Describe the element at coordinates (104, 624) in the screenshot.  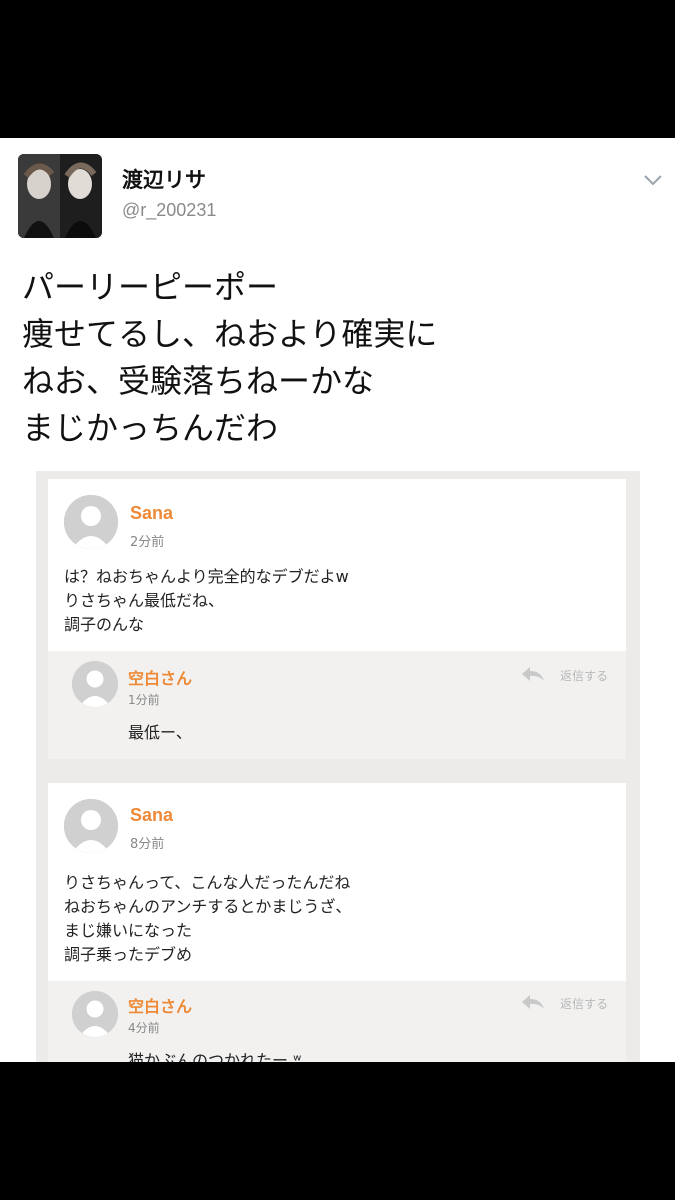
I see `comment-line: 調子のんな` at that location.